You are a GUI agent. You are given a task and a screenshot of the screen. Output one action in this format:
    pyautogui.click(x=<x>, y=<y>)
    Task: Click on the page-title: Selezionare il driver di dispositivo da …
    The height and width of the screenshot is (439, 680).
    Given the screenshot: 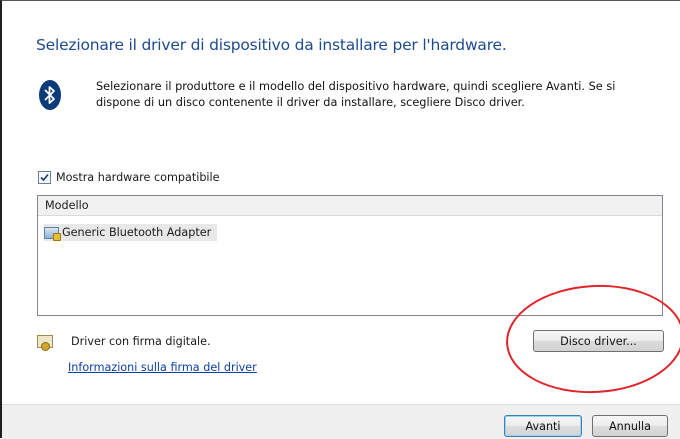 What is the action you would take?
    pyautogui.click(x=271, y=45)
    